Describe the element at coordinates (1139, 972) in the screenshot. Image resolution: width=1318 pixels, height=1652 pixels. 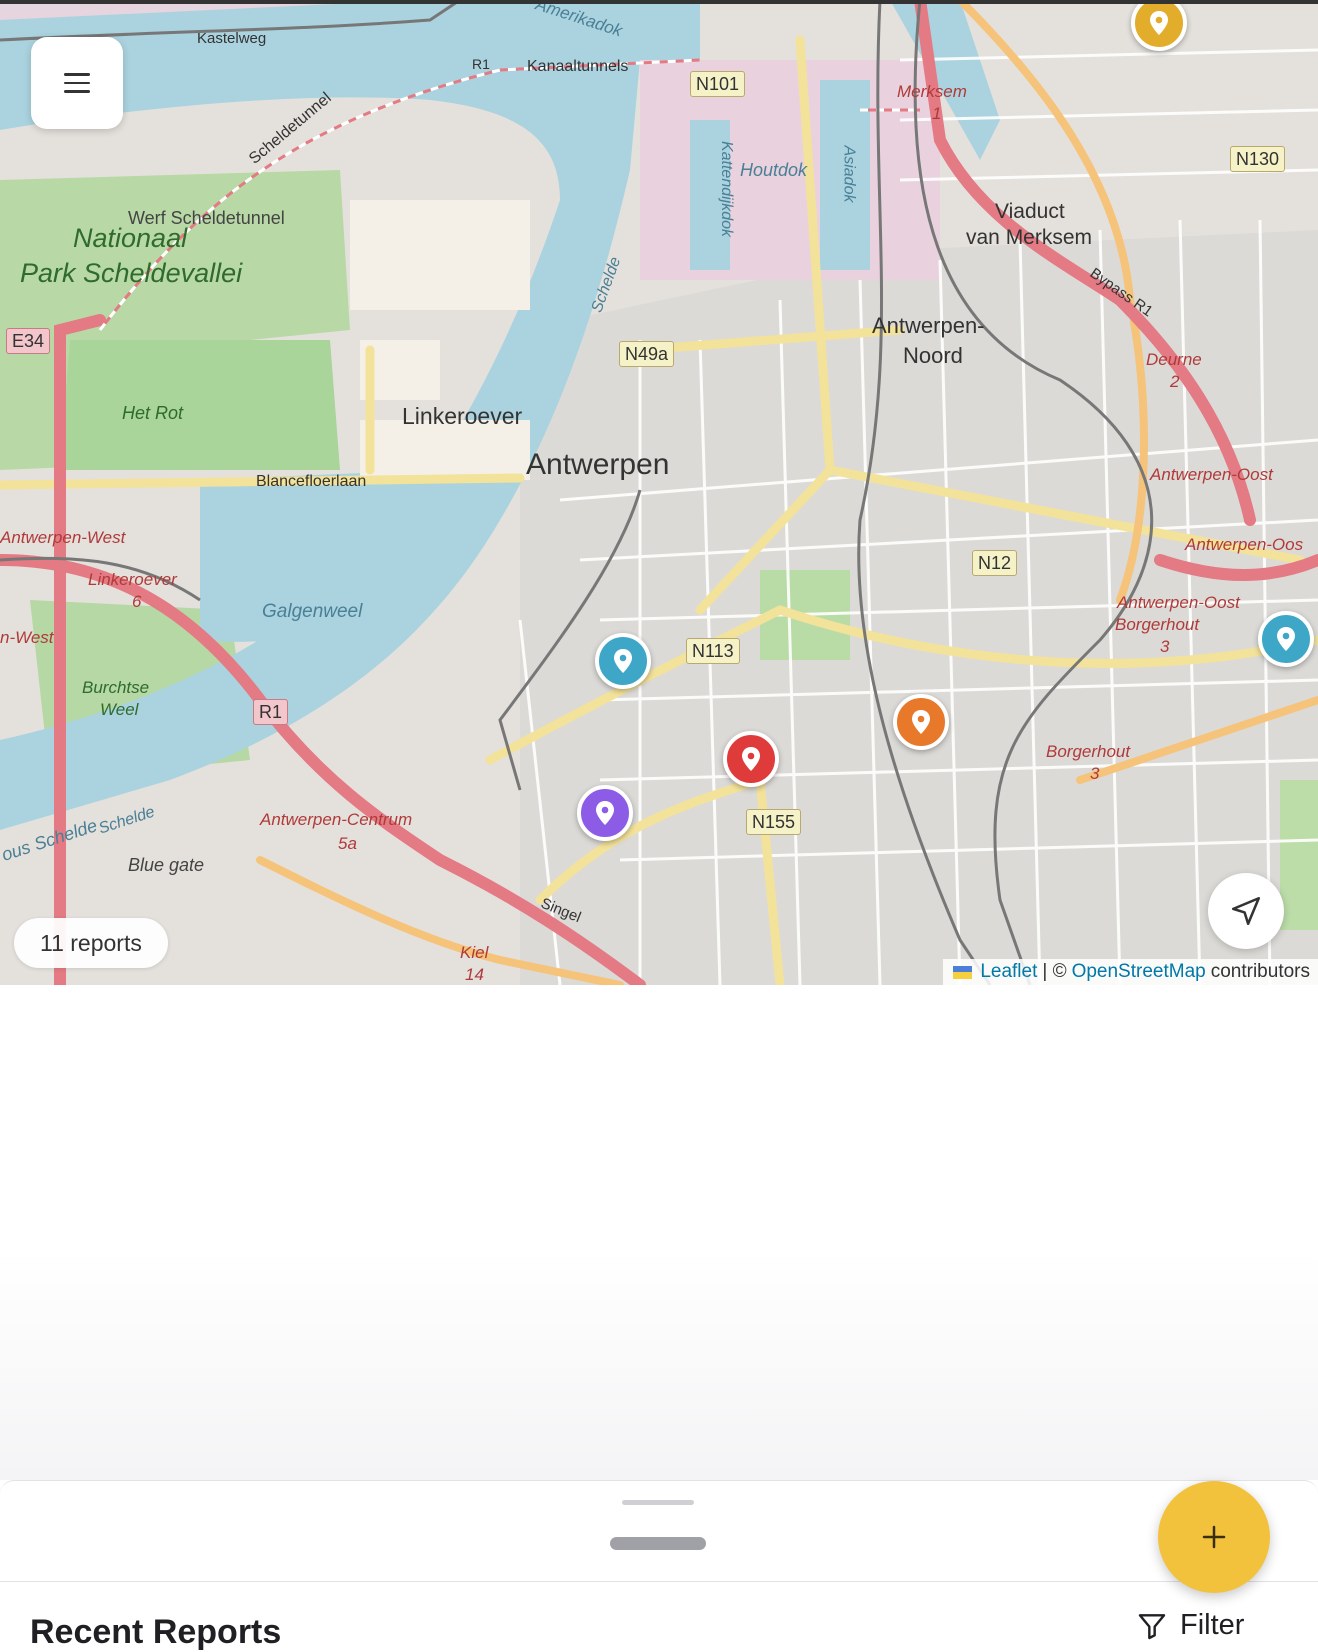
I see `openstreetmap-link: OpenStreetMap` at that location.